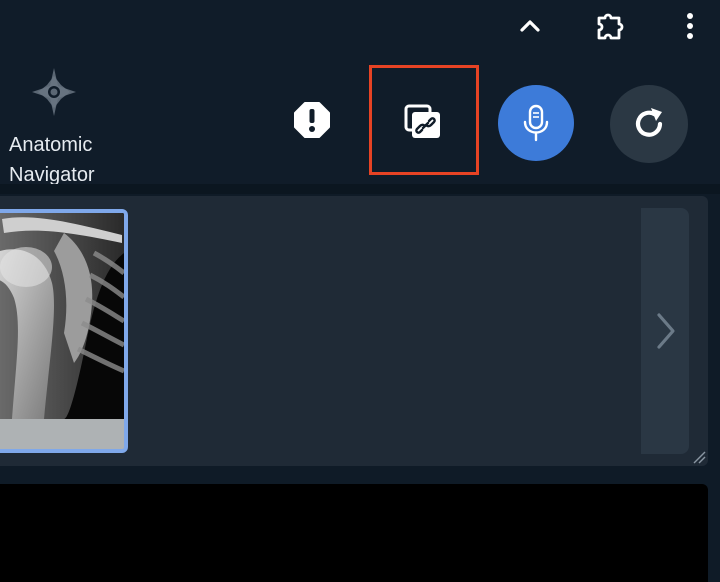  What do you see at coordinates (699, 457) in the screenshot?
I see `resize-handle-icon` at bounding box center [699, 457].